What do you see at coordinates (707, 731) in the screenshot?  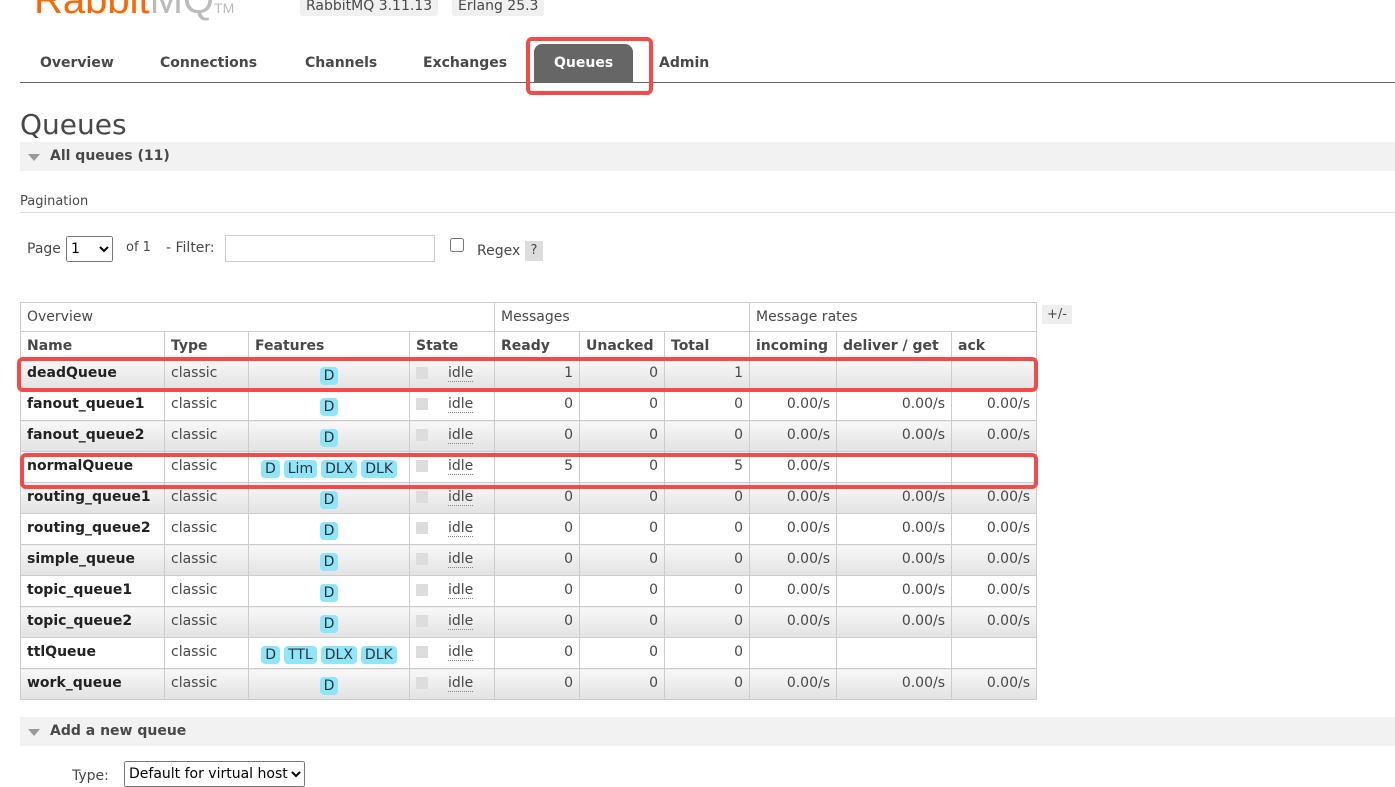 I see `add-queue-toggle: Add a new queue` at bounding box center [707, 731].